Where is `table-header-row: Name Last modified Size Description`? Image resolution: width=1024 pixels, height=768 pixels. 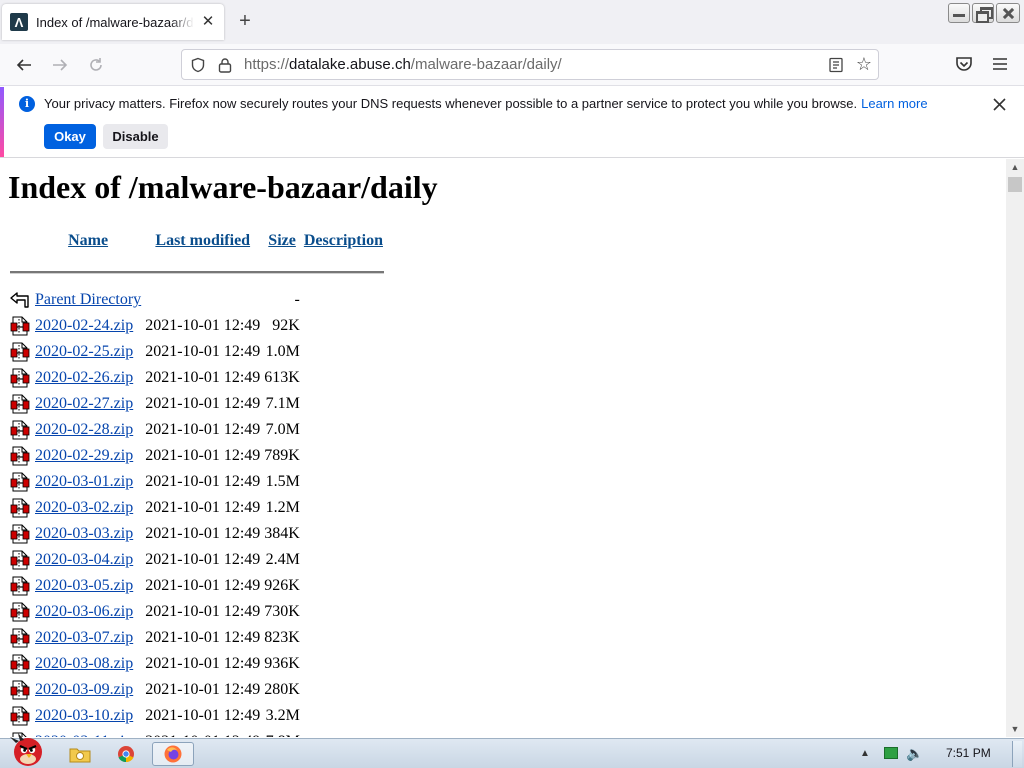 table-header-row: Name Last modified Size Description is located at coordinates (197, 241).